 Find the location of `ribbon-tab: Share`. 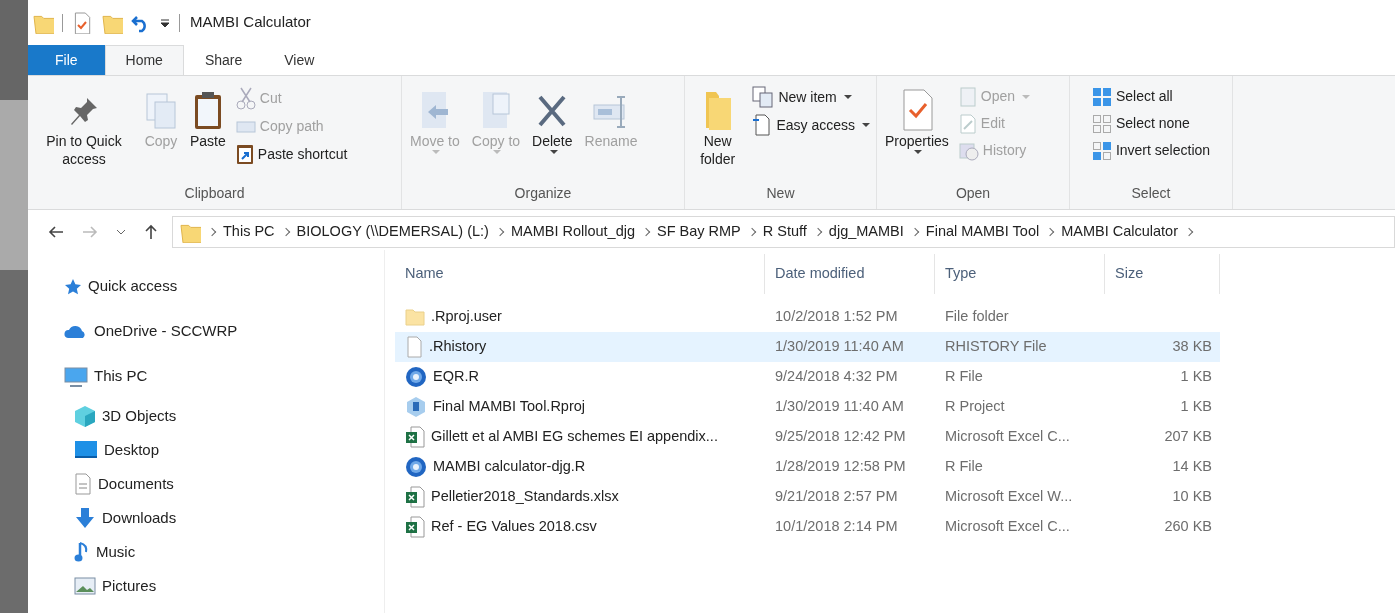

ribbon-tab: Share is located at coordinates (223, 60).